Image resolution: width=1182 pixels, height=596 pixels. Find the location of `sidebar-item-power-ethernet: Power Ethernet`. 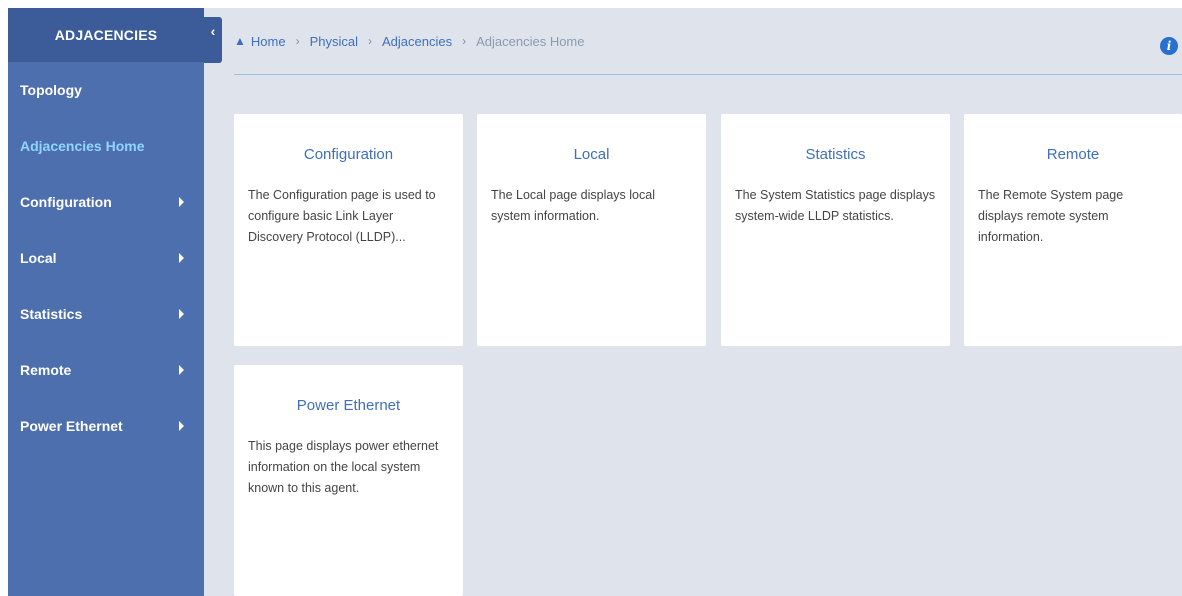

sidebar-item-power-ethernet: Power Ethernet is located at coordinates (106, 426).